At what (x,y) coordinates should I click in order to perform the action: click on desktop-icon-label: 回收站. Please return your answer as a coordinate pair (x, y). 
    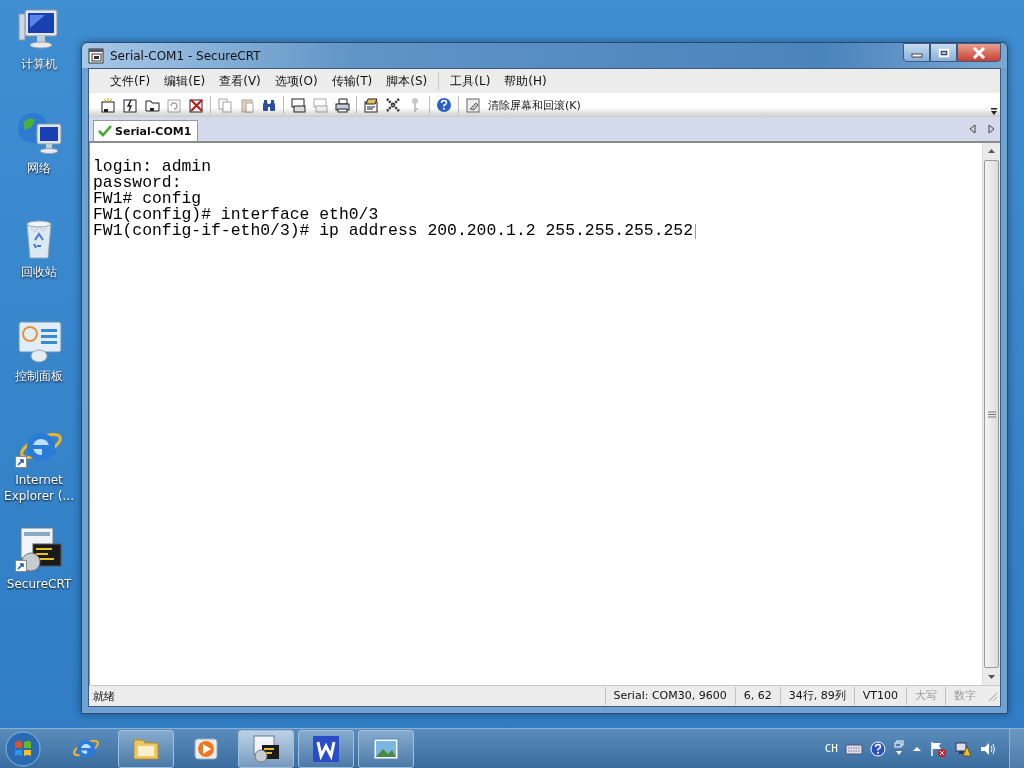
    Looking at the image, I should click on (39, 272).